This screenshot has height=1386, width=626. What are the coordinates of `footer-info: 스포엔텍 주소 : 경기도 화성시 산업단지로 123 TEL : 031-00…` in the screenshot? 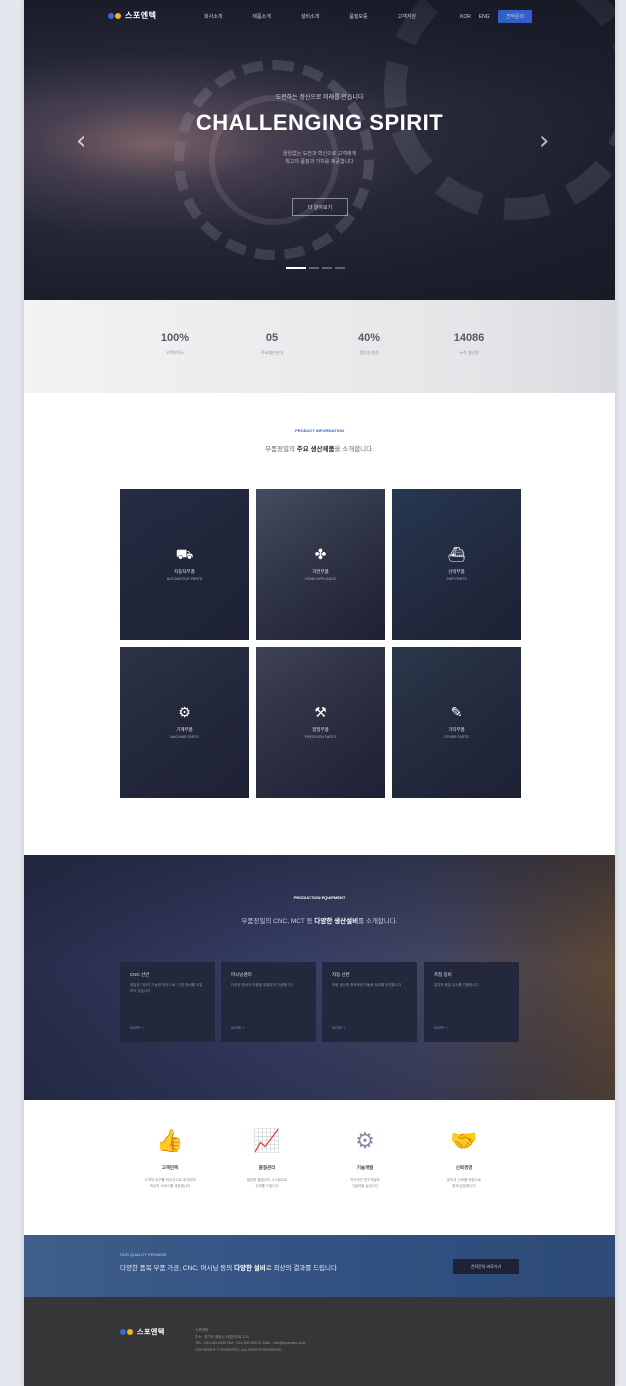 It's located at (250, 1340).